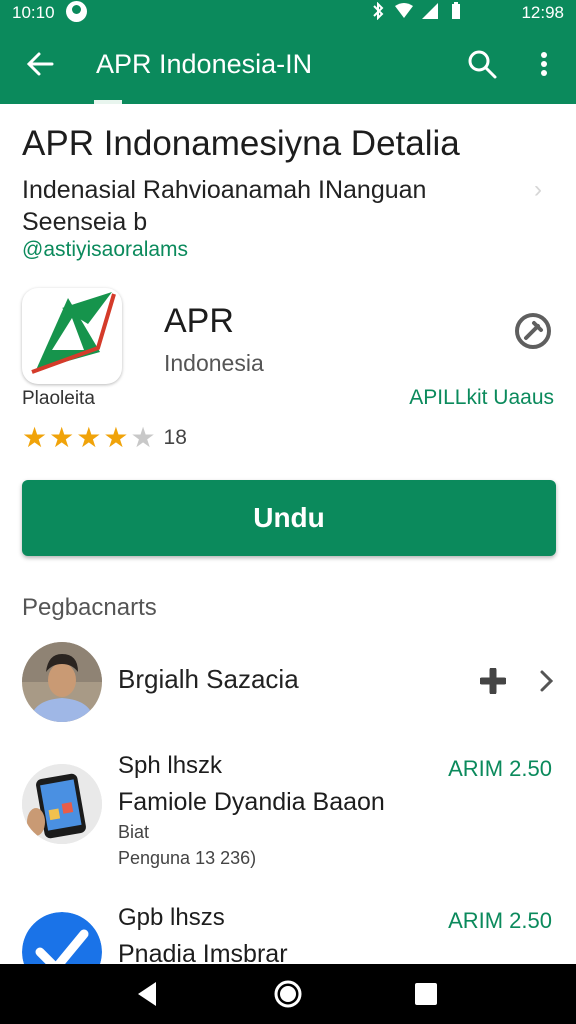  I want to click on star-empty-icon: ★, so click(143, 437).